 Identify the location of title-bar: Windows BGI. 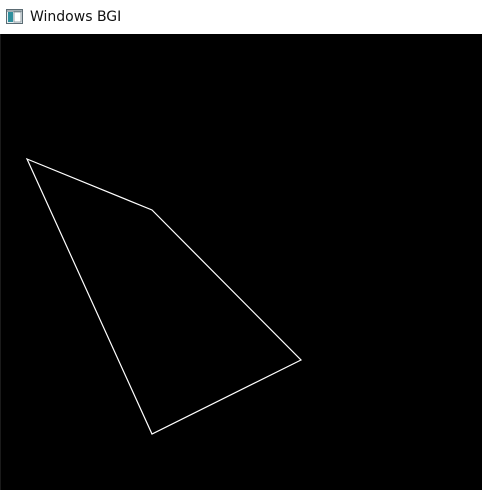
(241, 17).